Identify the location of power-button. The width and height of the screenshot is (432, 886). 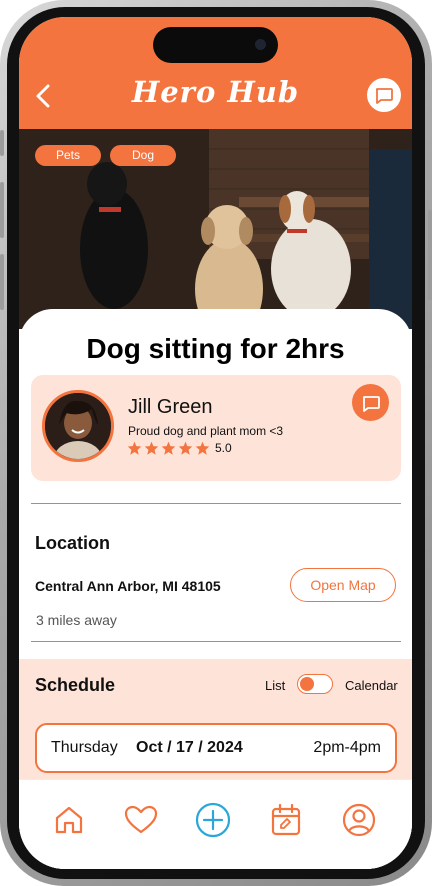
(430, 255).